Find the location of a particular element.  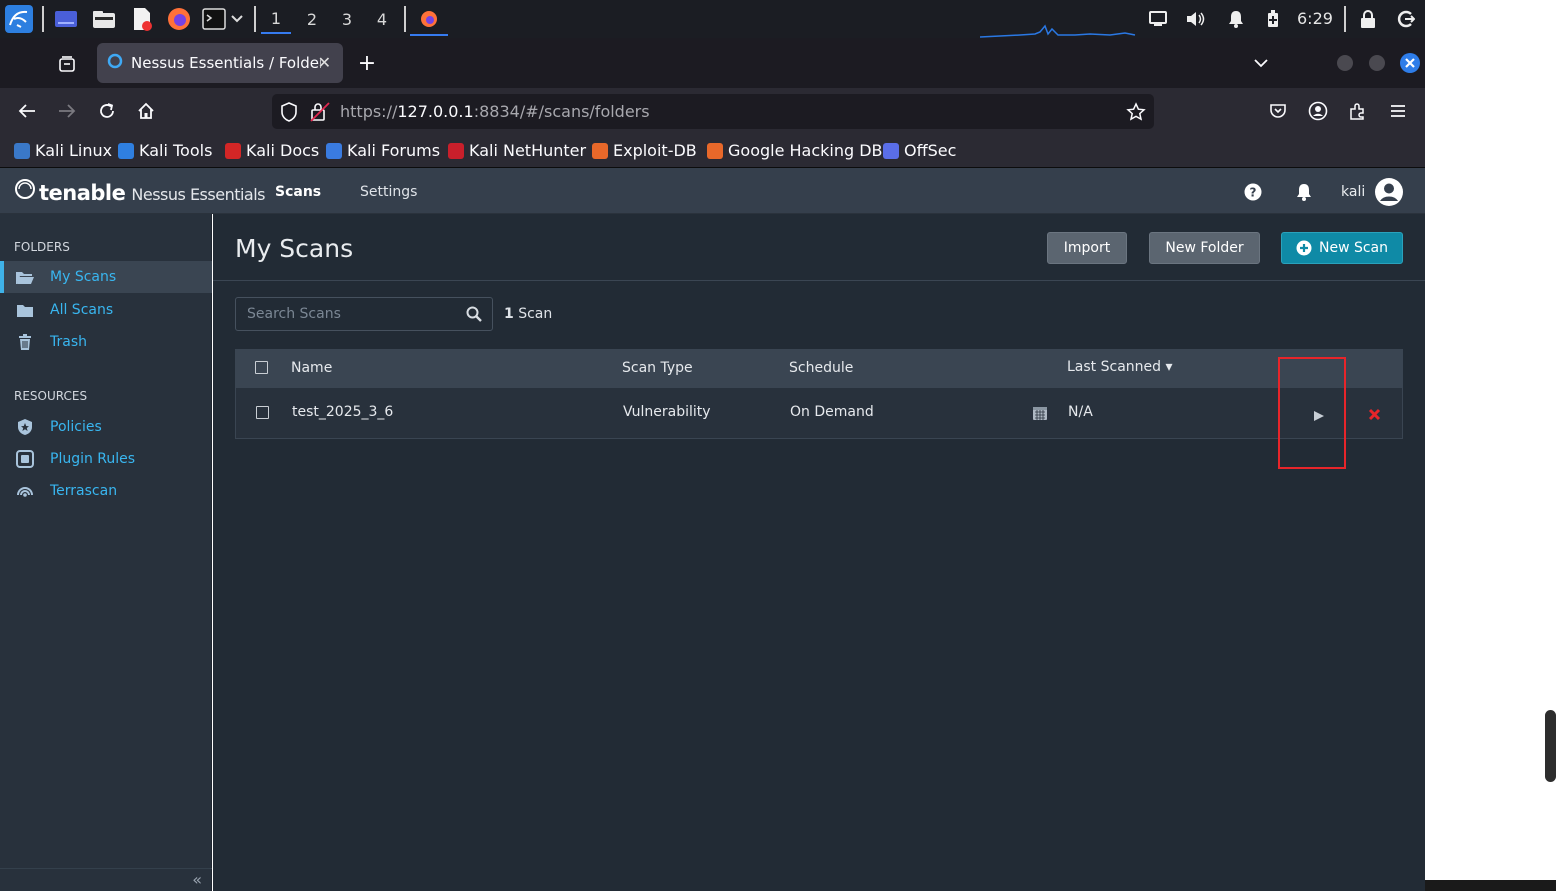

column-header-schedule: Schedule is located at coordinates (821, 368).